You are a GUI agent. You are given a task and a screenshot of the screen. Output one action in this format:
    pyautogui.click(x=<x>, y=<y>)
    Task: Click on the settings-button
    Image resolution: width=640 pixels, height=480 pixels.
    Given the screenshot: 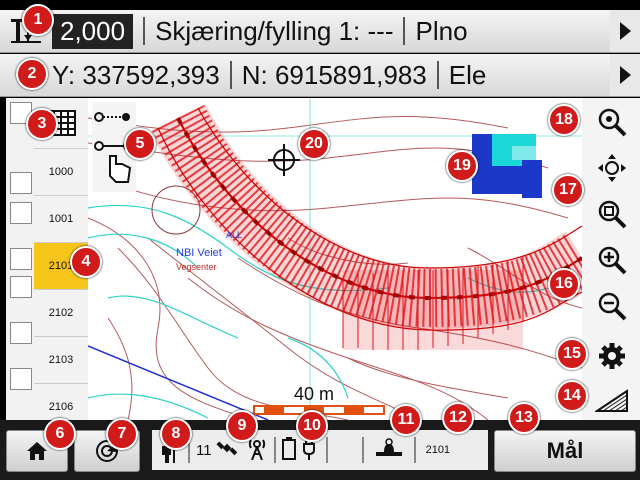 What is the action you would take?
    pyautogui.click(x=612, y=356)
    